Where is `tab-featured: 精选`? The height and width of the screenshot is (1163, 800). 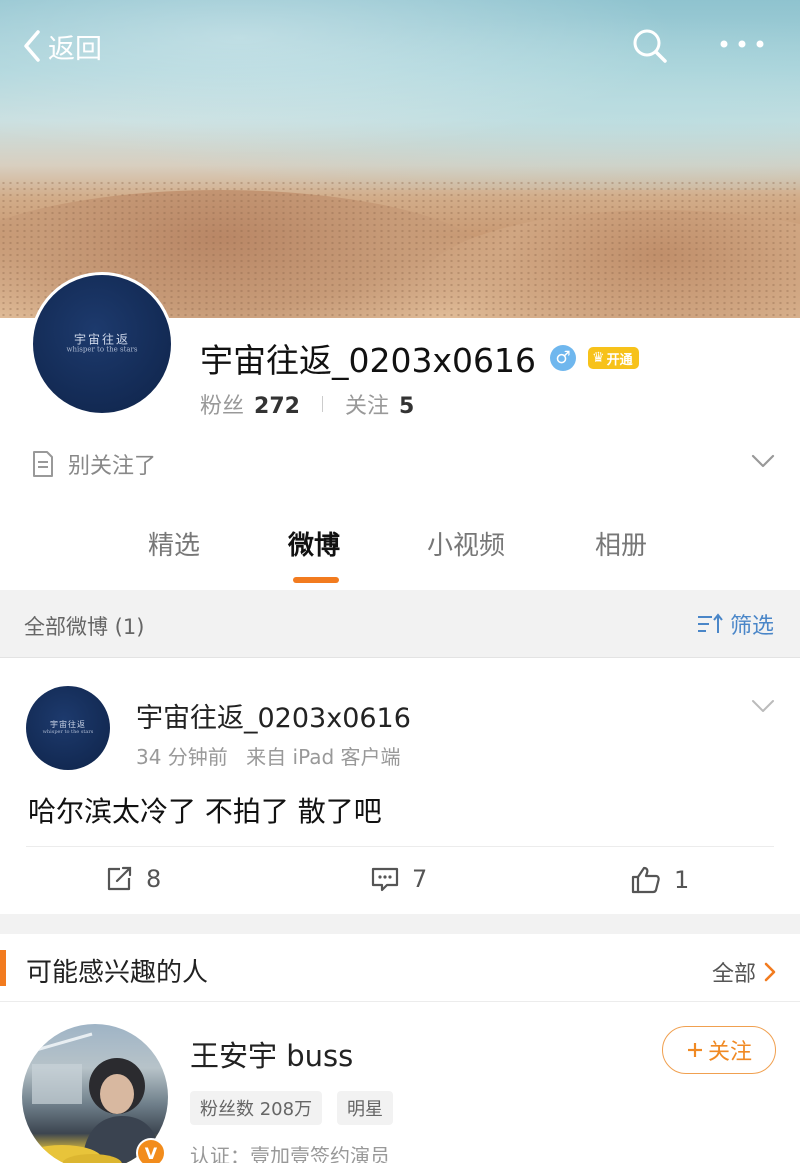
tab-featured: 精选 is located at coordinates (174, 543).